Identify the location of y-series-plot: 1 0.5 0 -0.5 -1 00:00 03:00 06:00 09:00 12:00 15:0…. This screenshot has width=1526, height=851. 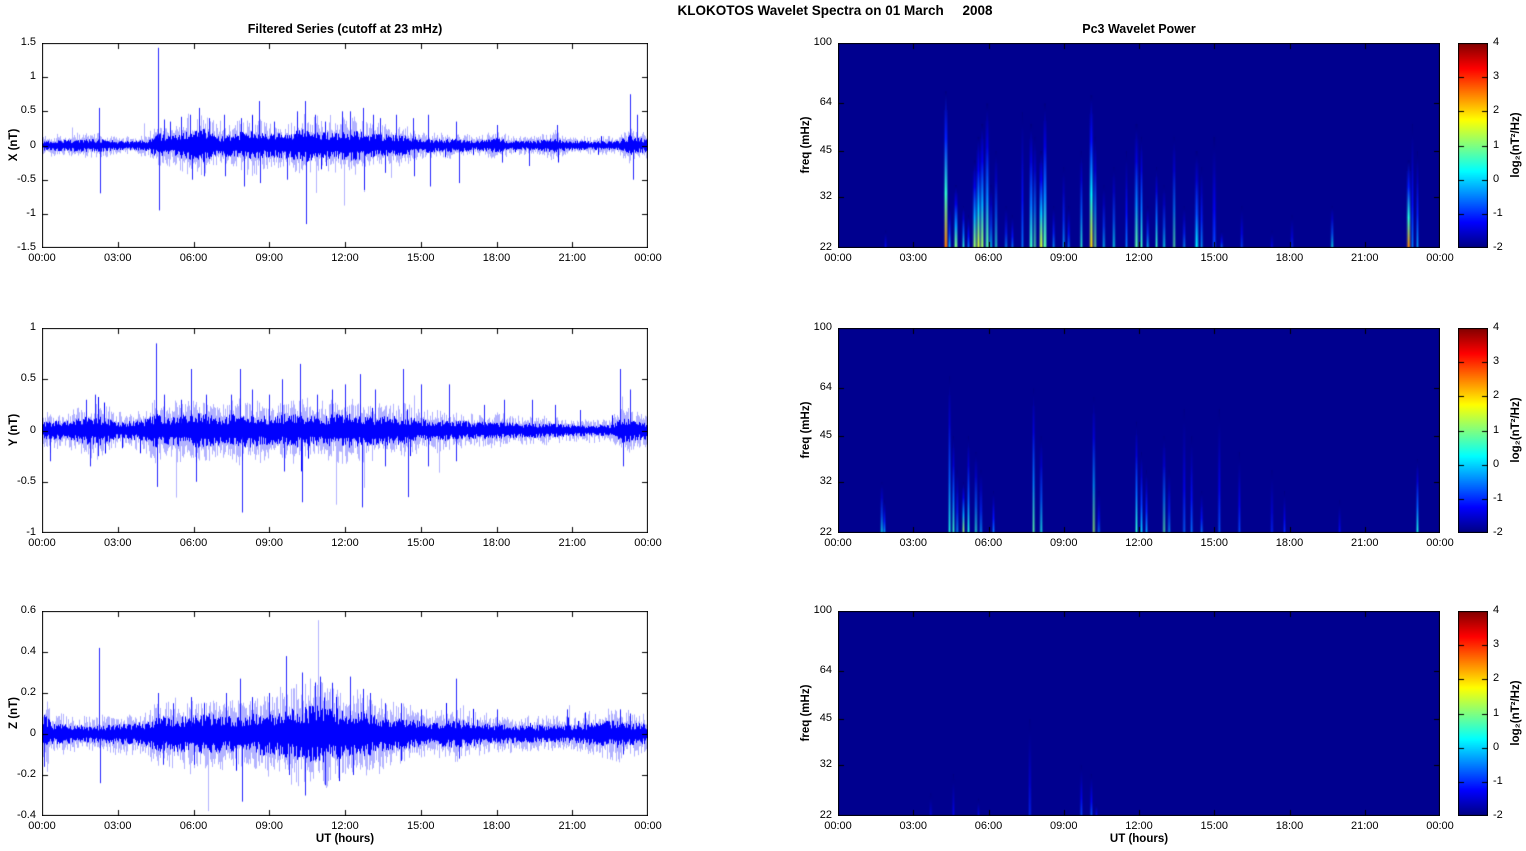
(339, 435).